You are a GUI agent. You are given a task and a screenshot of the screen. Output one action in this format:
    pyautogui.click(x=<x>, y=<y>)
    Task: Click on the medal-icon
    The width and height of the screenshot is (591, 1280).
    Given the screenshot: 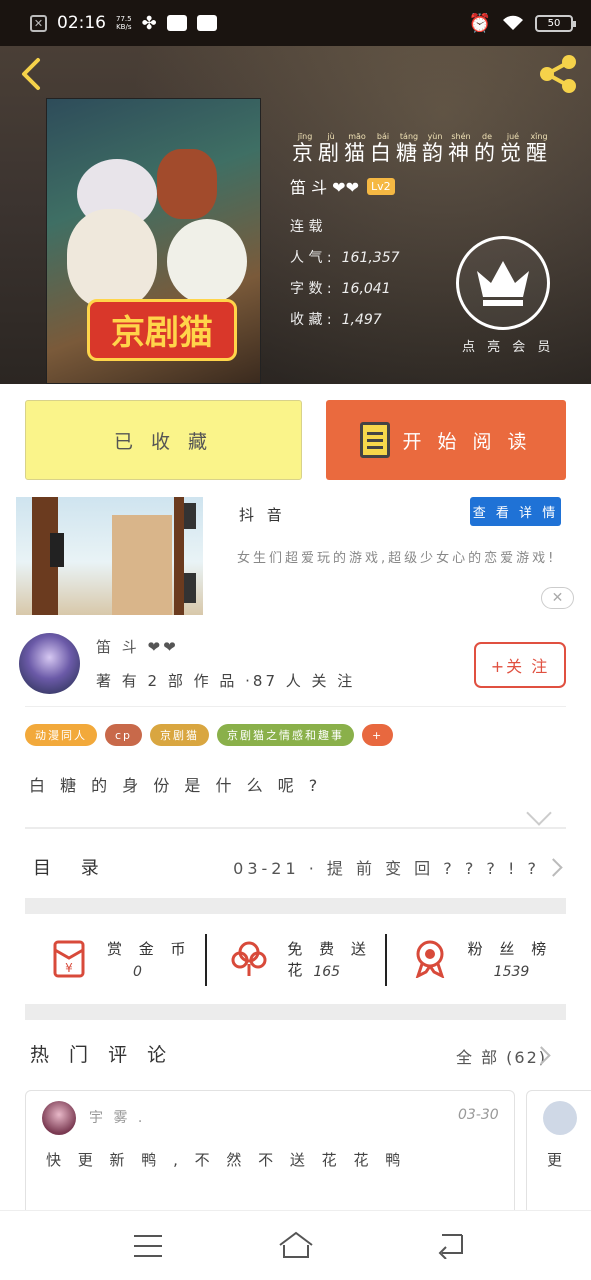 What is the action you would take?
    pyautogui.click(x=429, y=959)
    